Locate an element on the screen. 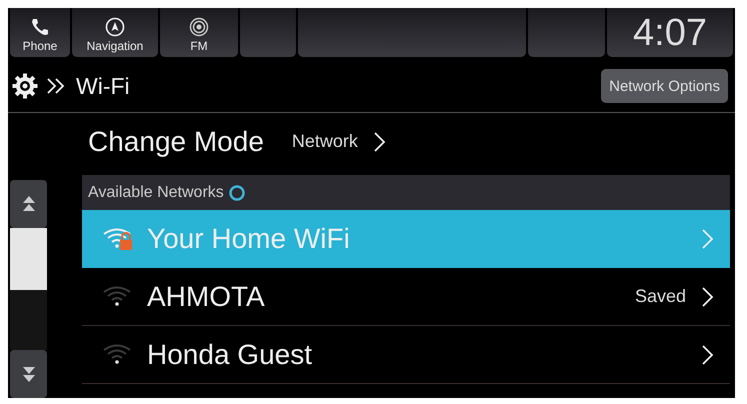 The width and height of the screenshot is (747, 404). scrollbar-thumb is located at coordinates (28, 259).